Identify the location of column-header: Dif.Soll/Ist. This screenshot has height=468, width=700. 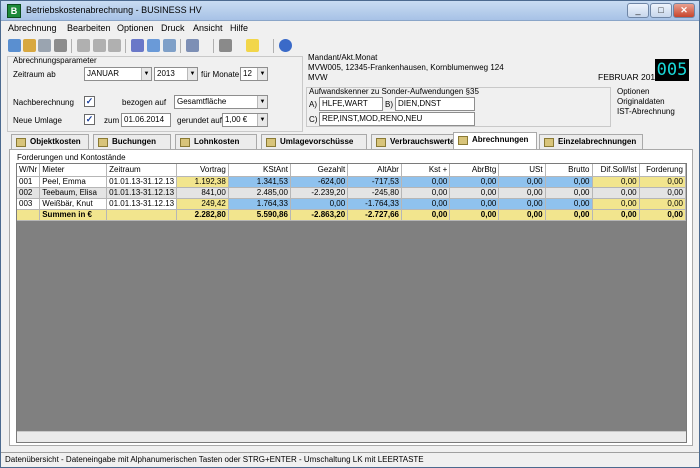
(616, 170).